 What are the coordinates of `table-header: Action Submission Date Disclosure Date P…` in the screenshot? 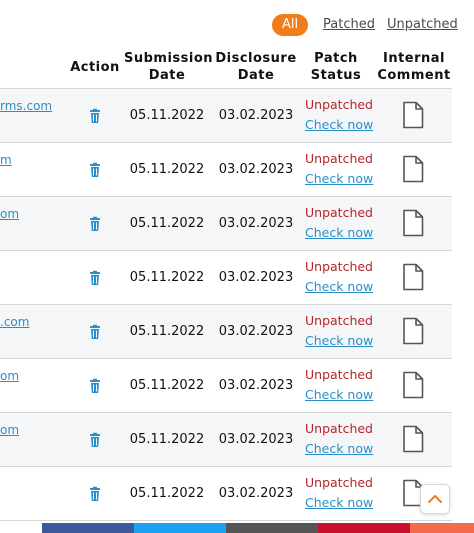 It's located at (237, 66).